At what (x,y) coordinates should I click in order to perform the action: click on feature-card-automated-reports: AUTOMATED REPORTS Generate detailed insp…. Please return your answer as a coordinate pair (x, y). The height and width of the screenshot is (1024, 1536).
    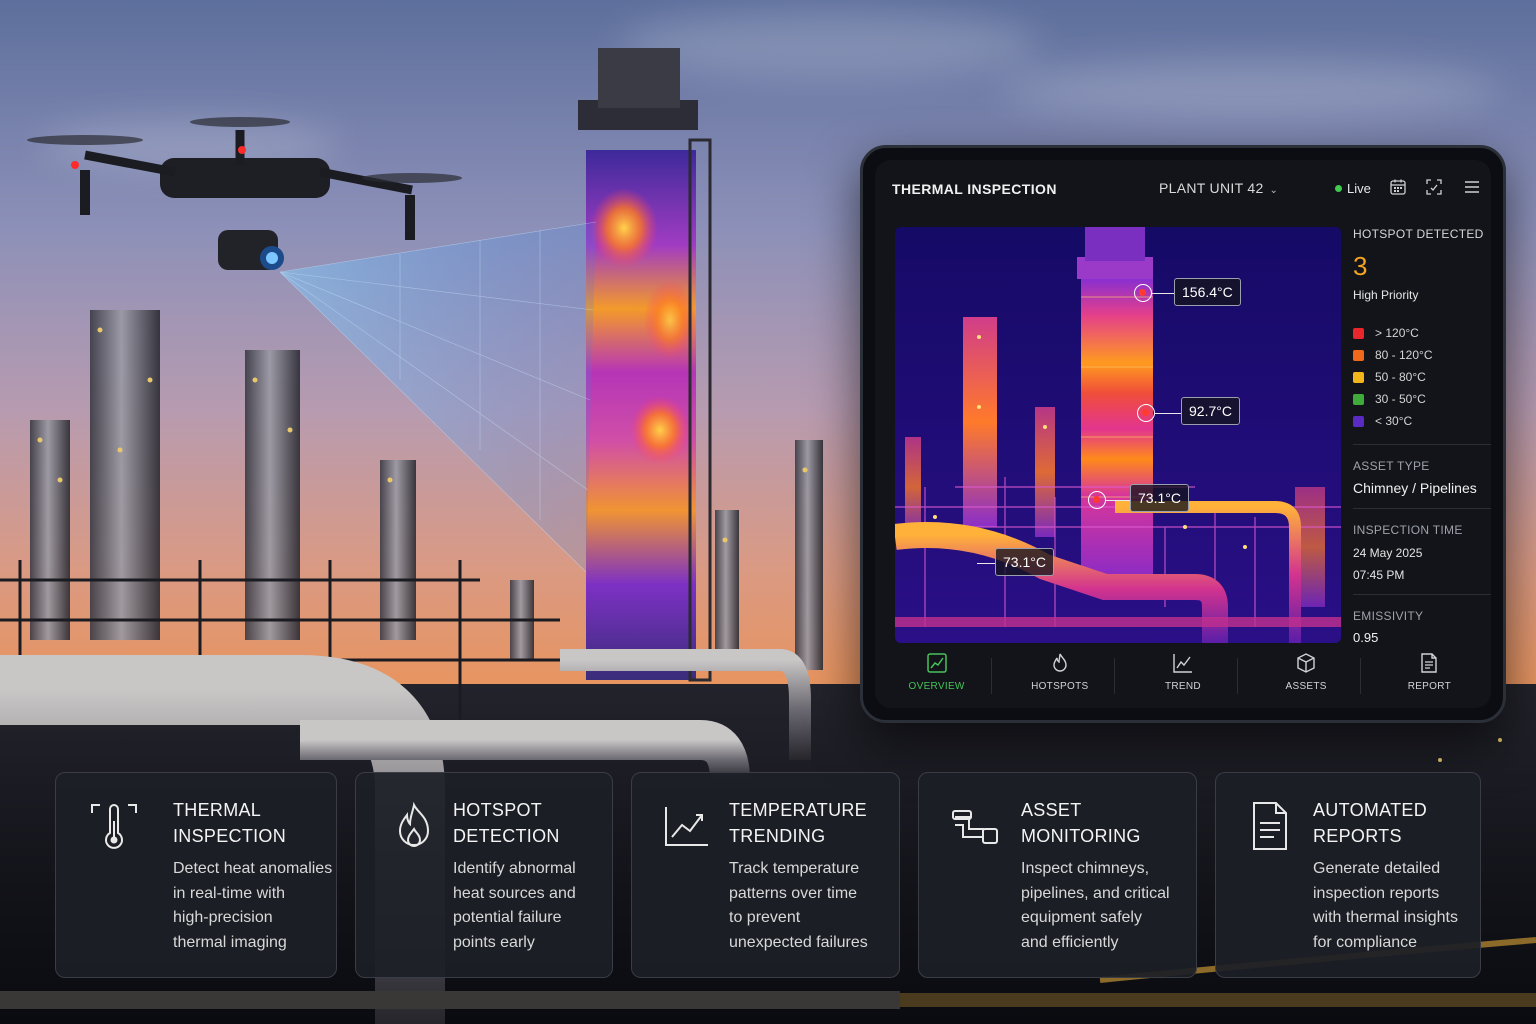
    Looking at the image, I should click on (1348, 875).